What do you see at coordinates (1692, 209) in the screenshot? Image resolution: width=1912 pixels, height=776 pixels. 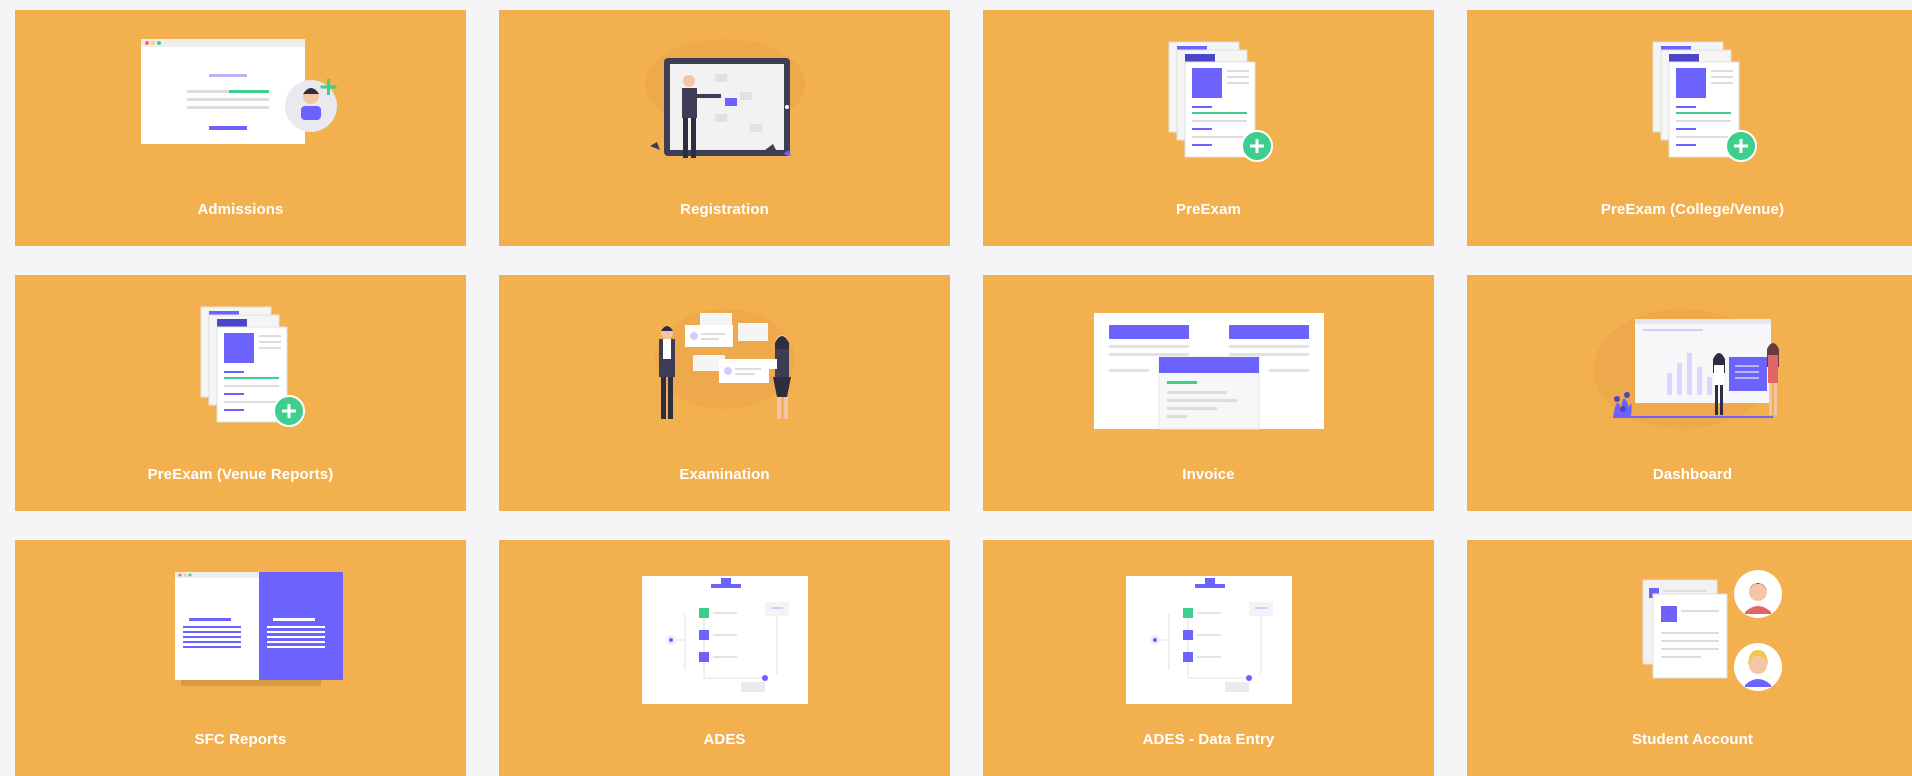 I see `tile-label: PreExam (College/Venue)` at bounding box center [1692, 209].